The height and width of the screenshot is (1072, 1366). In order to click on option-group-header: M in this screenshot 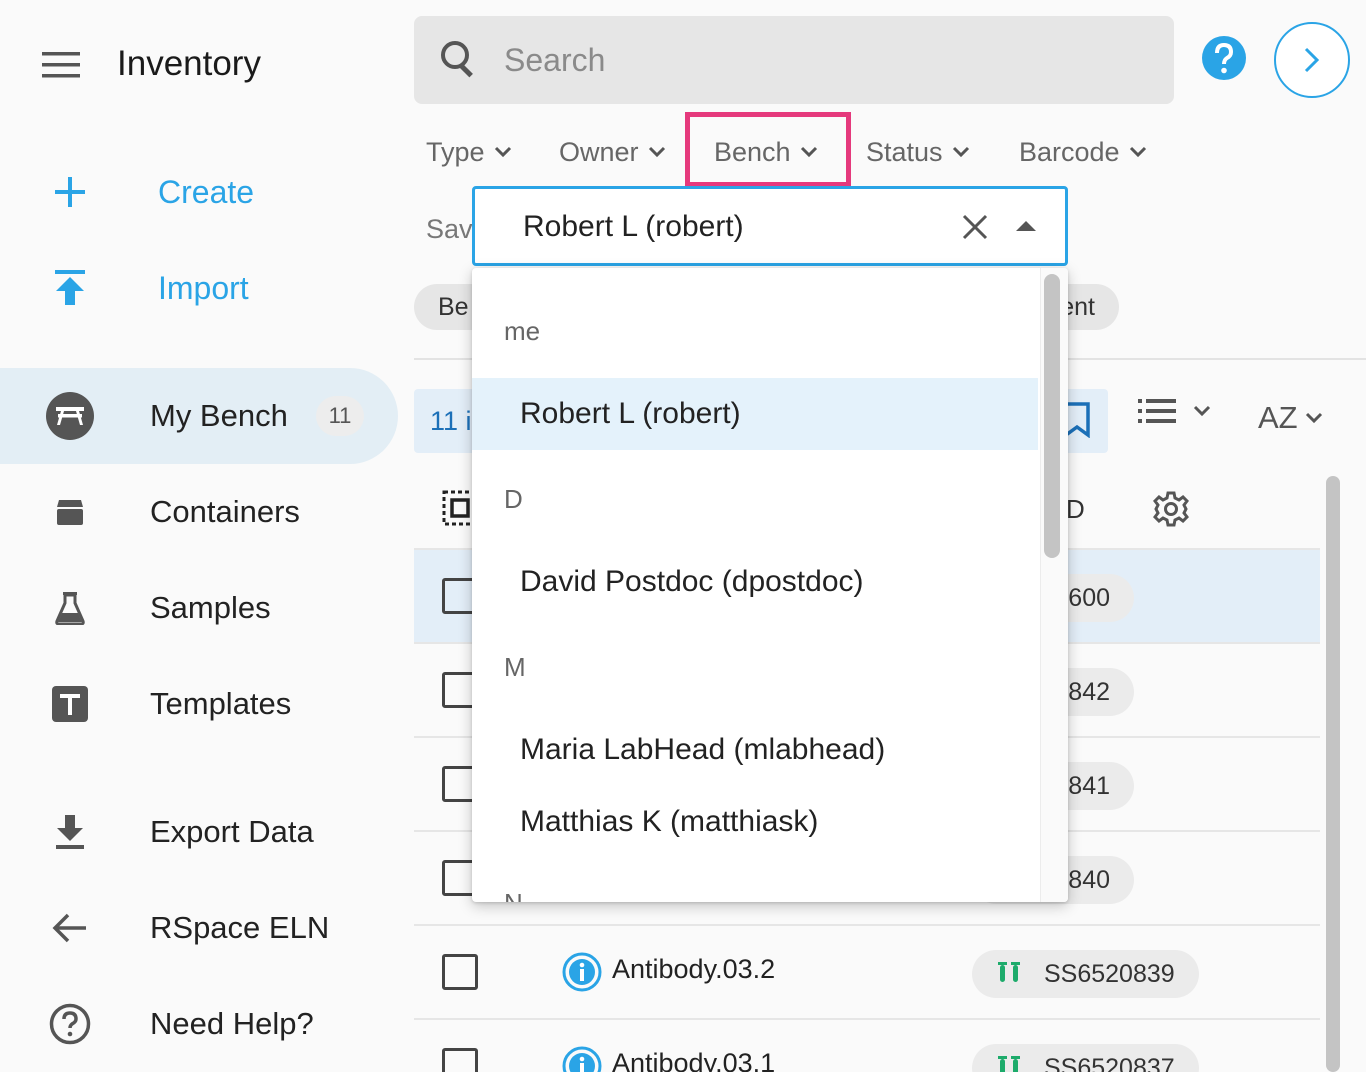, I will do `click(515, 667)`.